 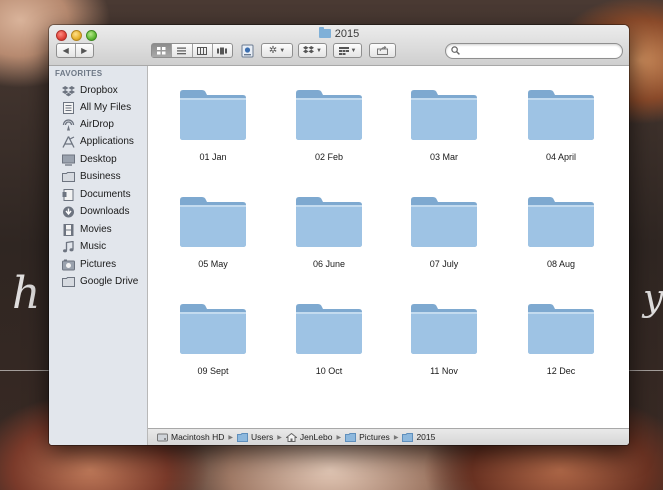 What do you see at coordinates (68, 265) in the screenshot?
I see `pictures-icon` at bounding box center [68, 265].